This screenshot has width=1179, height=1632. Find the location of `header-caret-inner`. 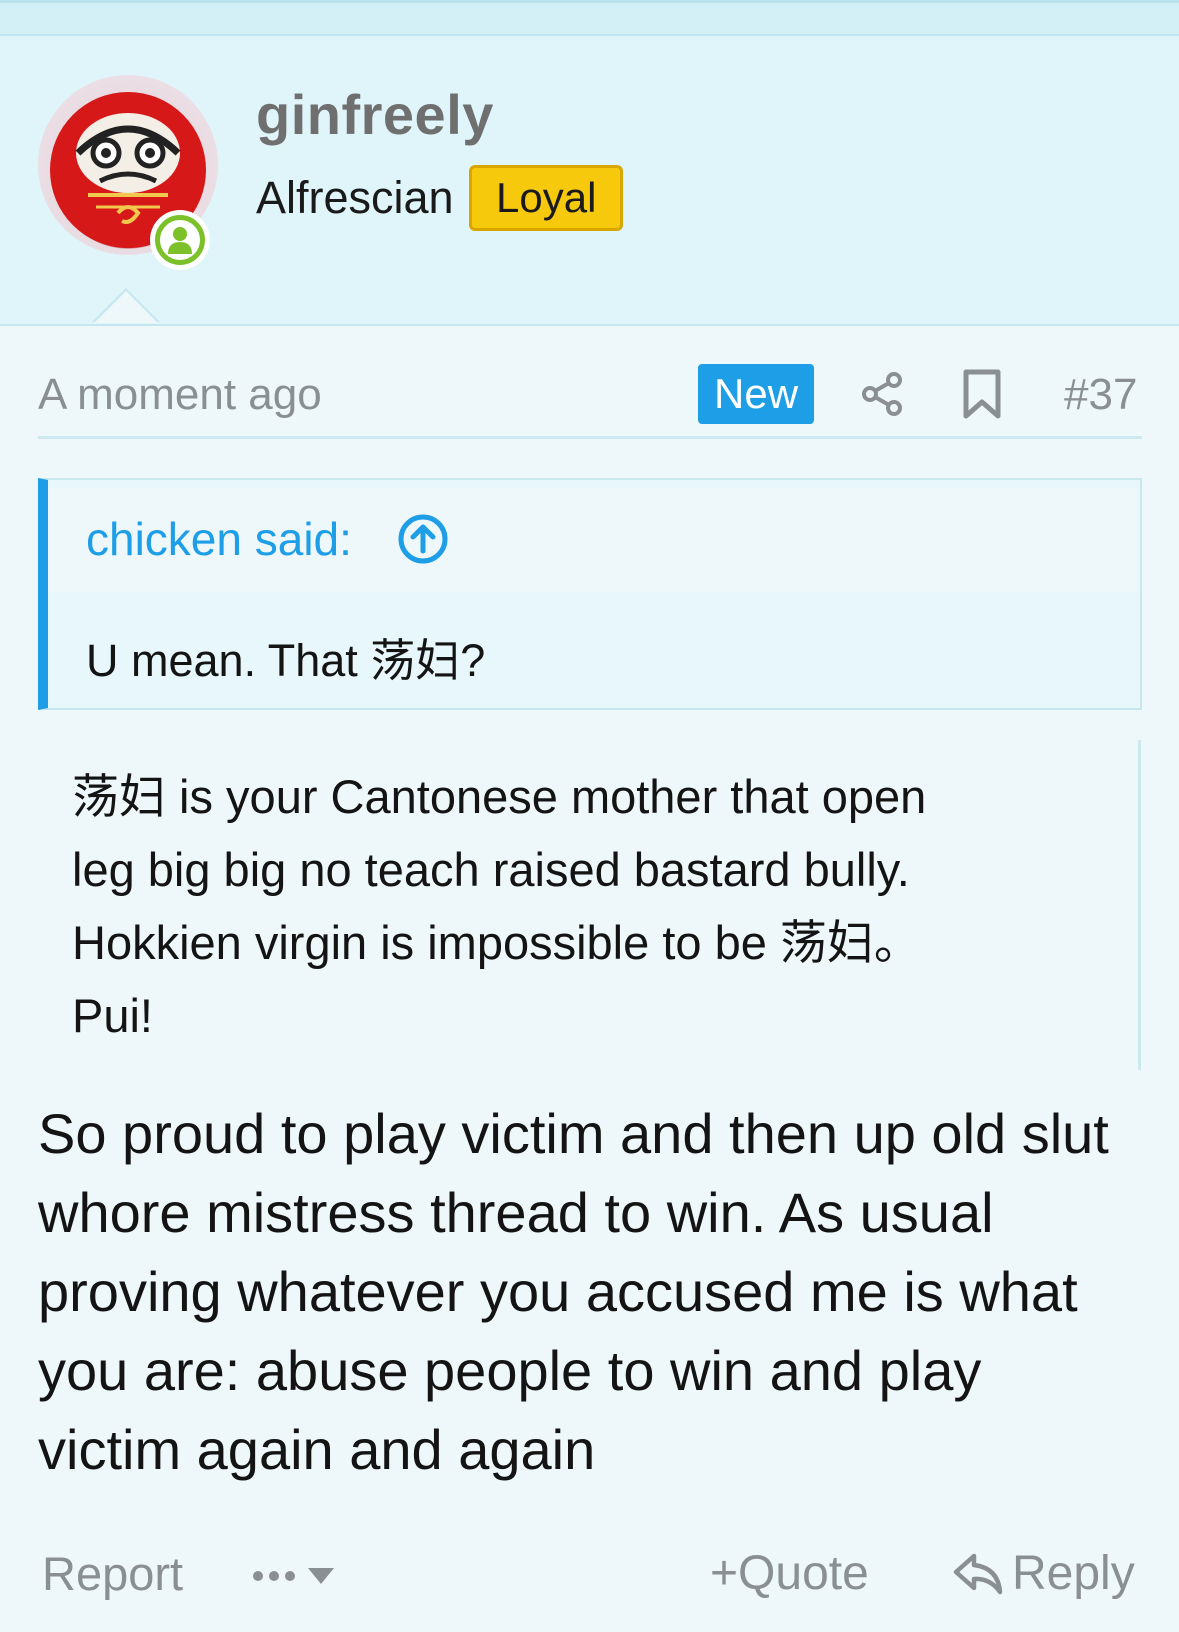

header-caret-inner is located at coordinates (126, 307).